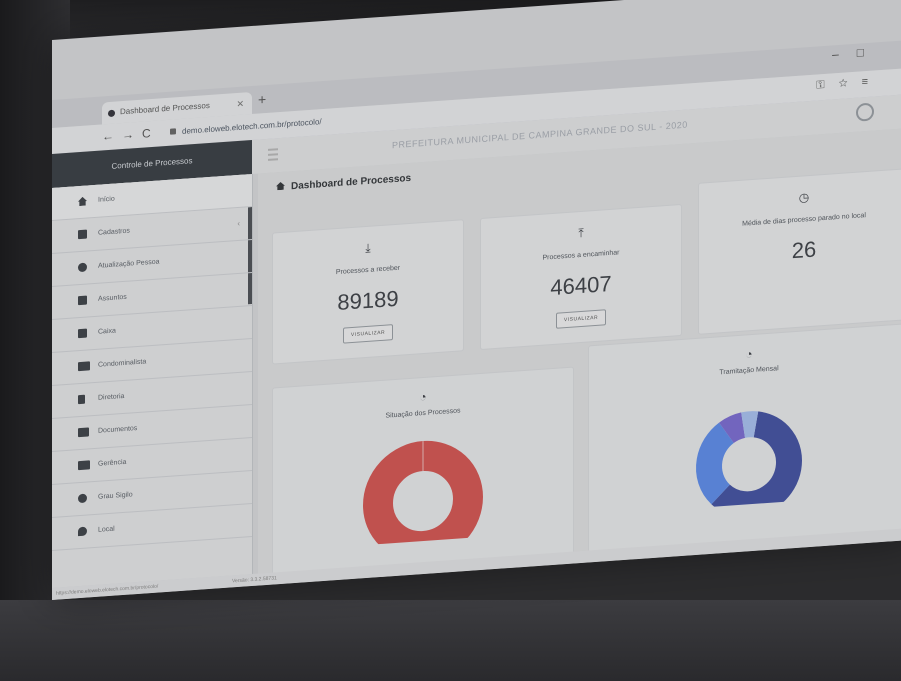 This screenshot has height=681, width=901. What do you see at coordinates (173, 131) in the screenshot?
I see `lock-icon` at bounding box center [173, 131].